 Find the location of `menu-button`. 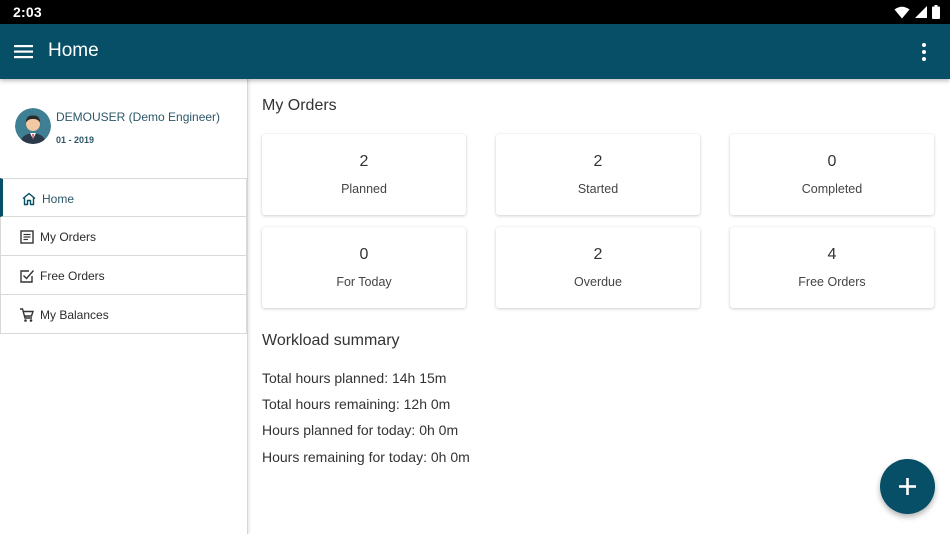

menu-button is located at coordinates (24, 52).